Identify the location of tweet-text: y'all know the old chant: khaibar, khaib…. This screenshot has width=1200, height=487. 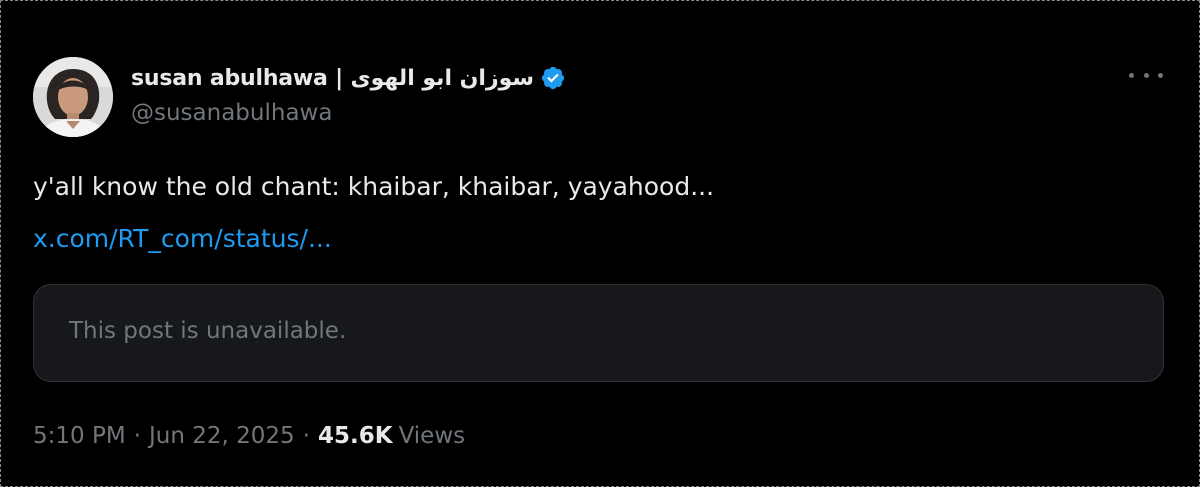
(374, 186).